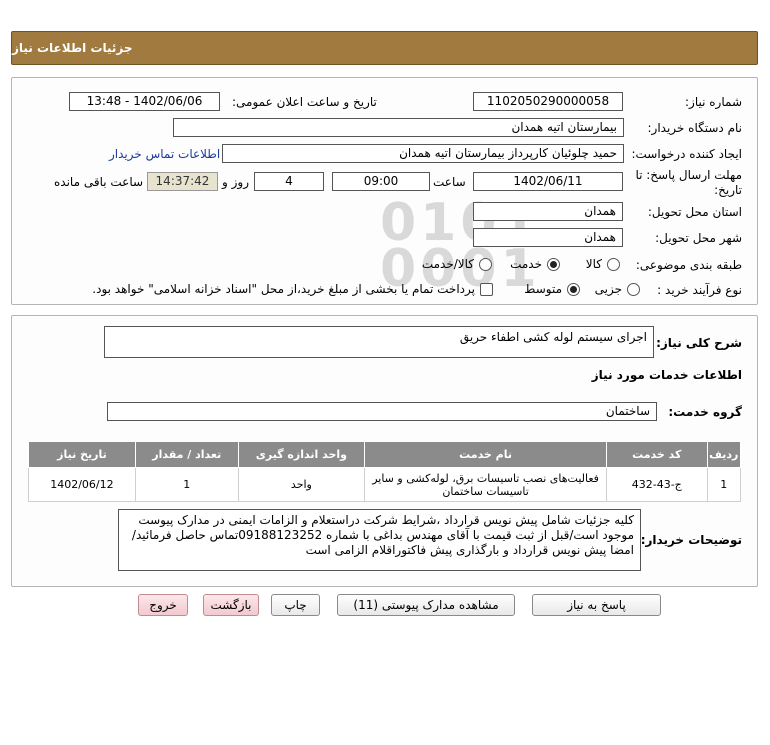 Image resolution: width=770 pixels, height=745 pixels. I want to click on buyer-org-label: نام دستگاه خریدار:, so click(695, 128).